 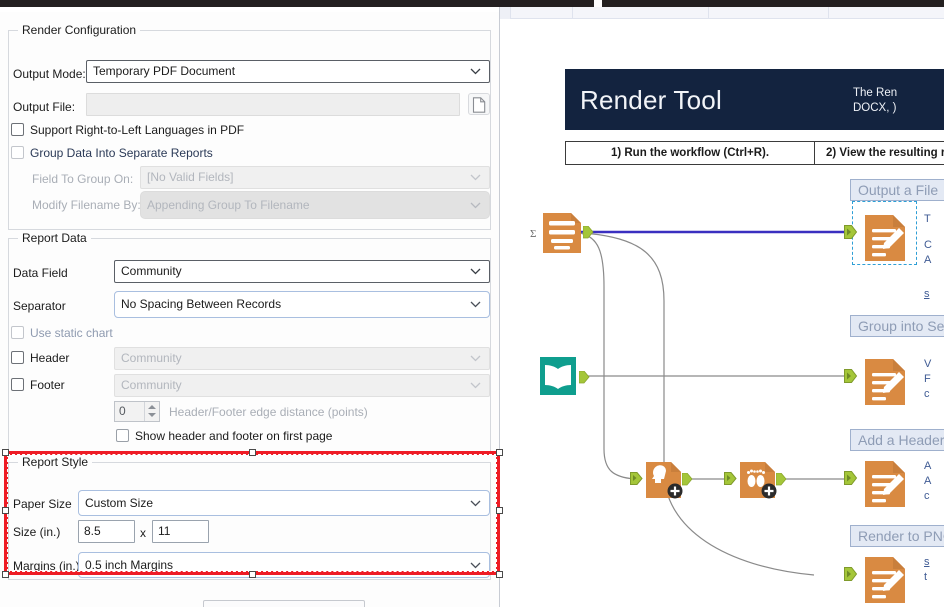 What do you see at coordinates (55, 462) in the screenshot?
I see `report-style-title: Report Style` at bounding box center [55, 462].